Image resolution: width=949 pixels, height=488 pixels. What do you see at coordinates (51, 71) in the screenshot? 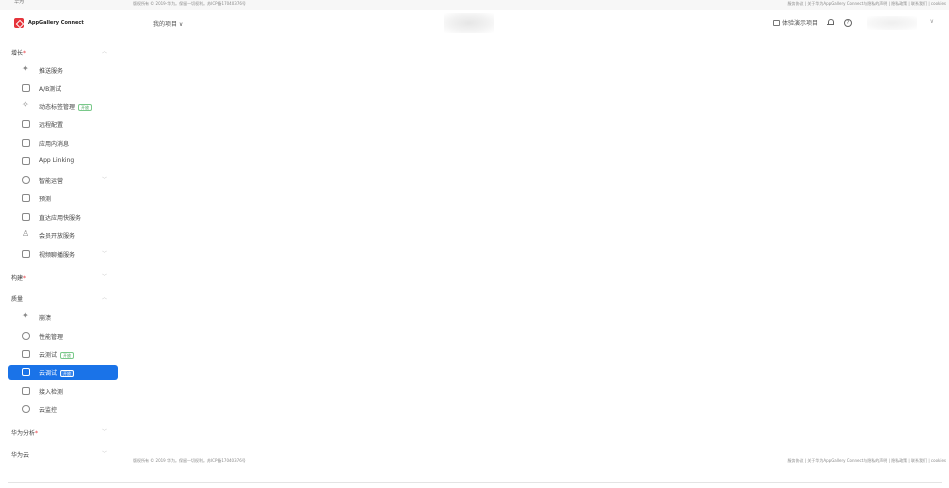
I see `sidebar-item-label: 推送服务` at bounding box center [51, 71].